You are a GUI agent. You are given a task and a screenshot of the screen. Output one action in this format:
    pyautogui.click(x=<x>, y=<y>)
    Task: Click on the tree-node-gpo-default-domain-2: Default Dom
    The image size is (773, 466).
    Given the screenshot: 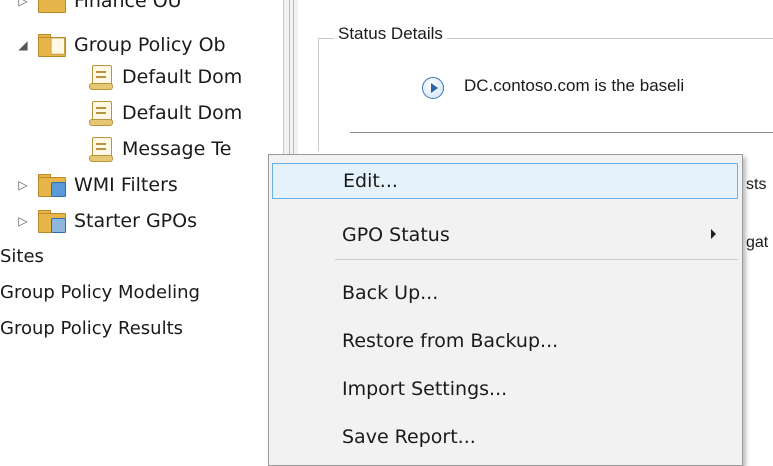 What is the action you would take?
    pyautogui.click(x=165, y=113)
    